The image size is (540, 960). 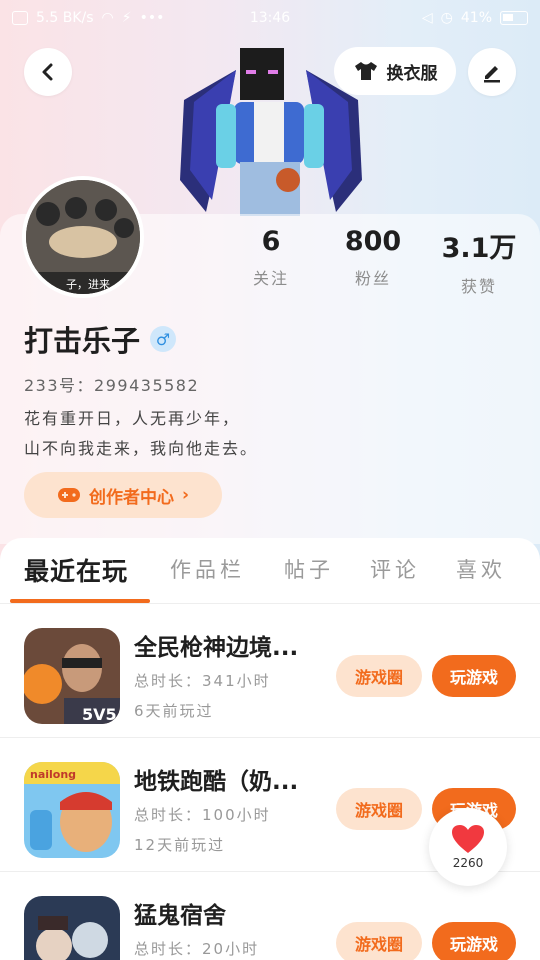 I want to click on active-tab-indicator, so click(x=80, y=601).